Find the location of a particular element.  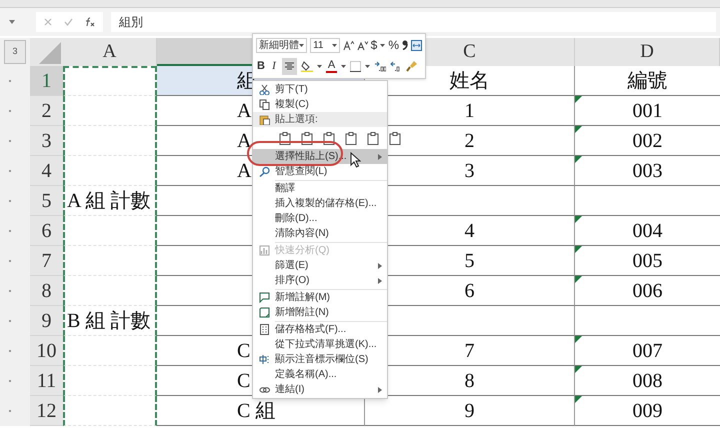

formula-input-field: 組別 is located at coordinates (413, 22).